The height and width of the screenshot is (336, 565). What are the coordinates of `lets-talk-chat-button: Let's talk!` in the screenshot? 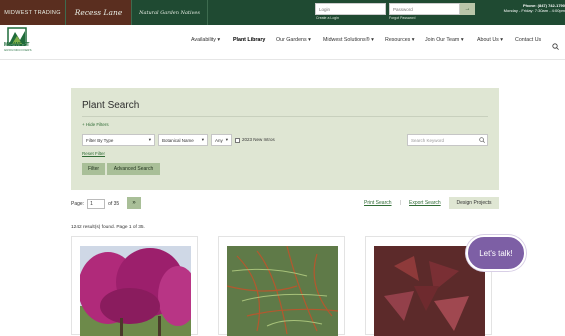 It's located at (496, 253).